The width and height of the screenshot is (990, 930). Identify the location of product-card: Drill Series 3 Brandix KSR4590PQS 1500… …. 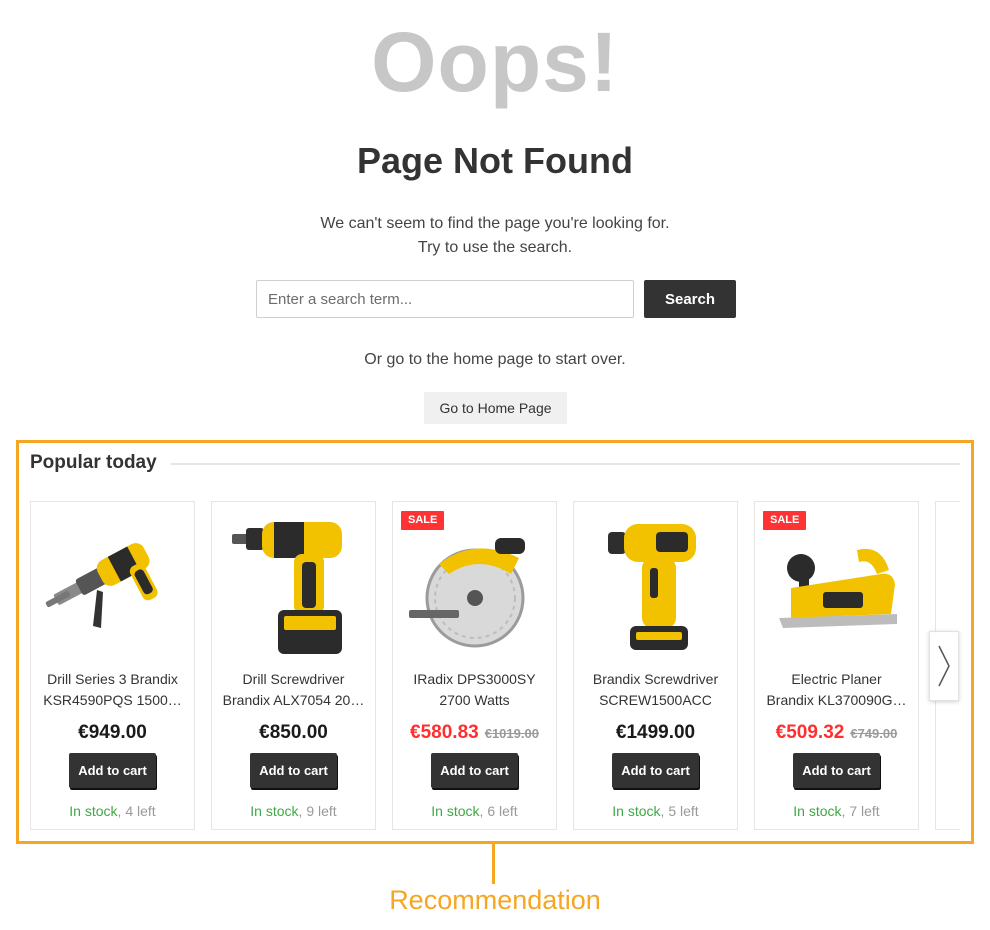
(112, 665).